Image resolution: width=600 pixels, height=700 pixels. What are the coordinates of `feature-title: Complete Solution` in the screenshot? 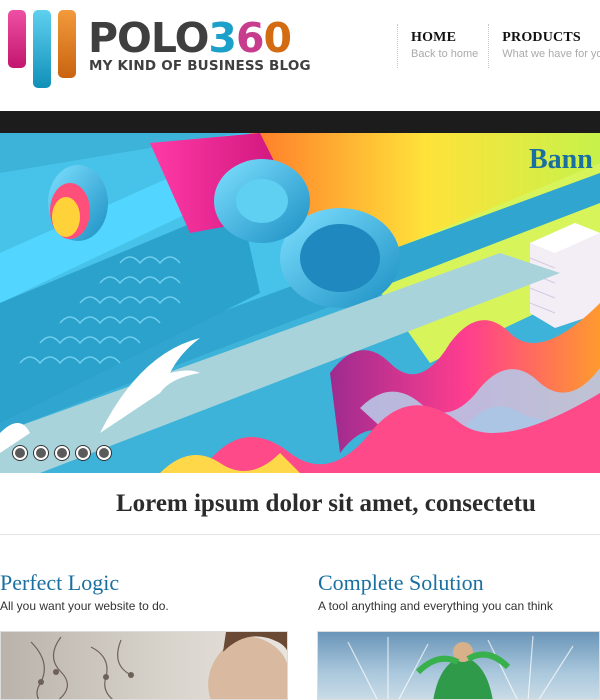 It's located at (435, 583).